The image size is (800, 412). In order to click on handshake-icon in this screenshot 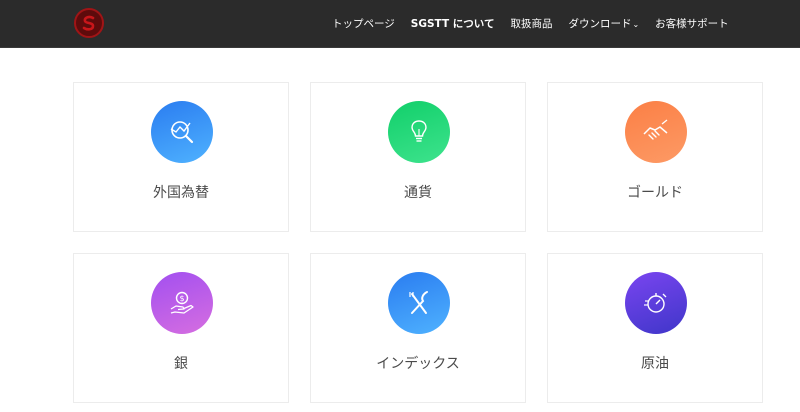, I will do `click(655, 129)`.